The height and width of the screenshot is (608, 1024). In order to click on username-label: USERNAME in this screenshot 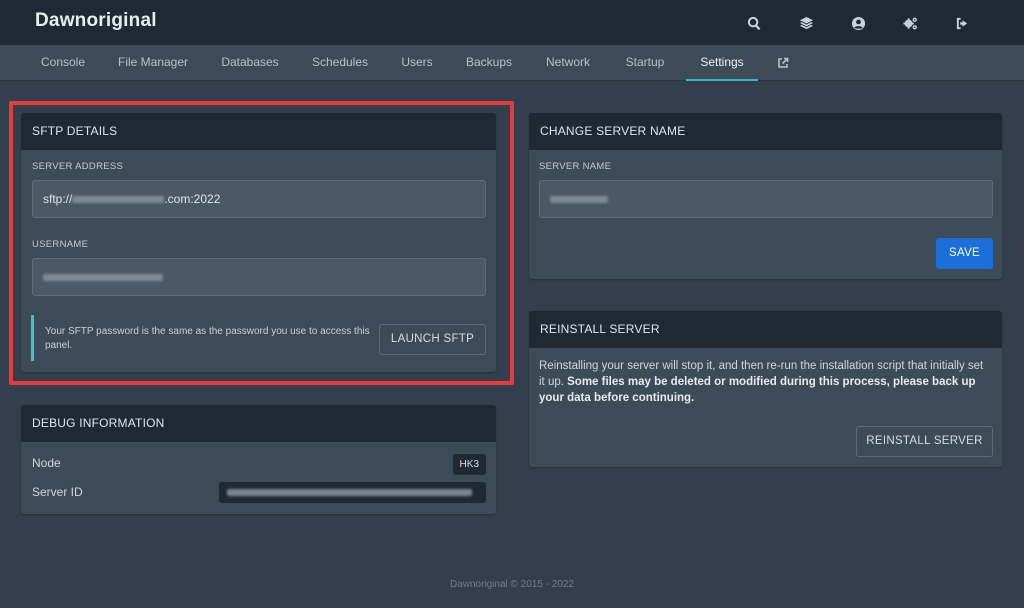, I will do `click(60, 244)`.